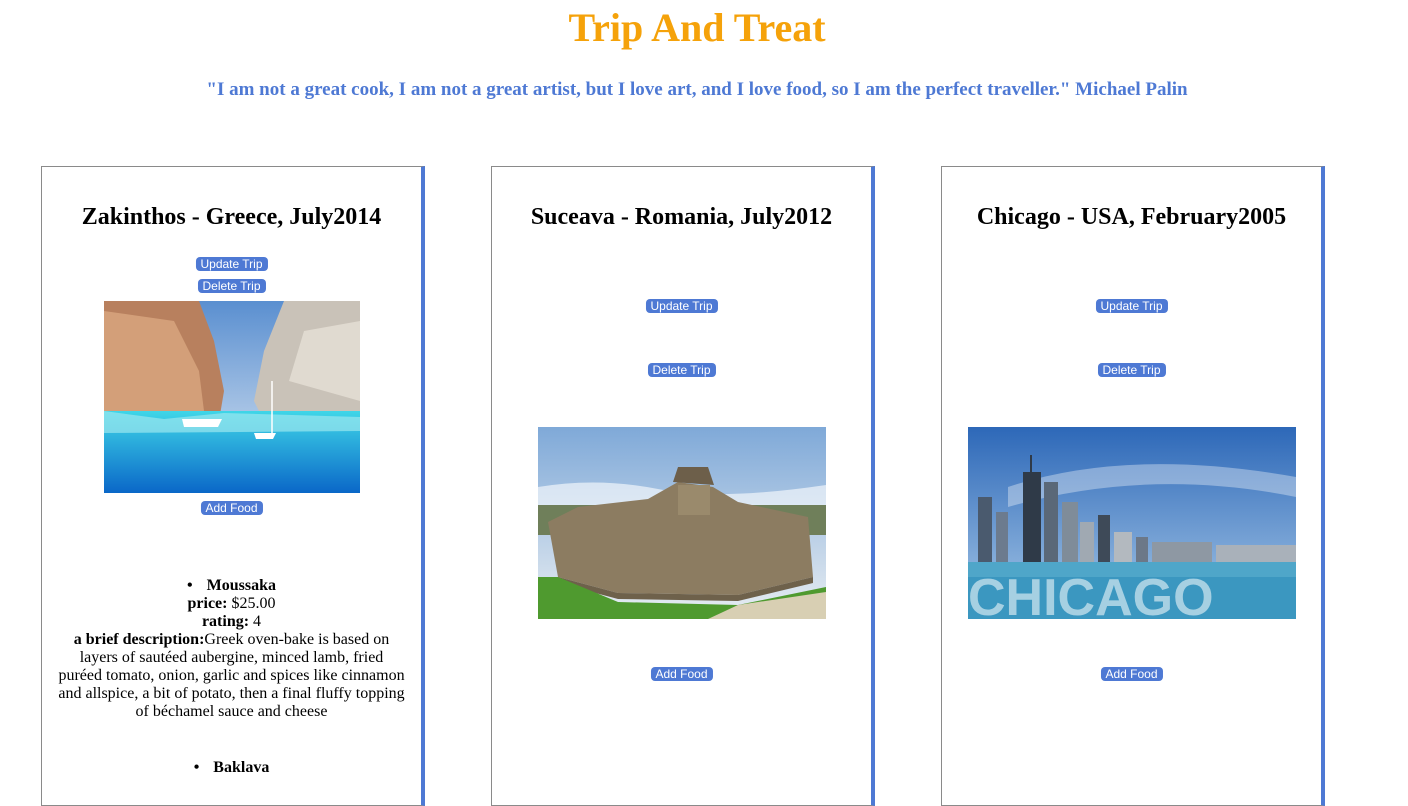  I want to click on food-name: Moussaka, so click(231, 586).